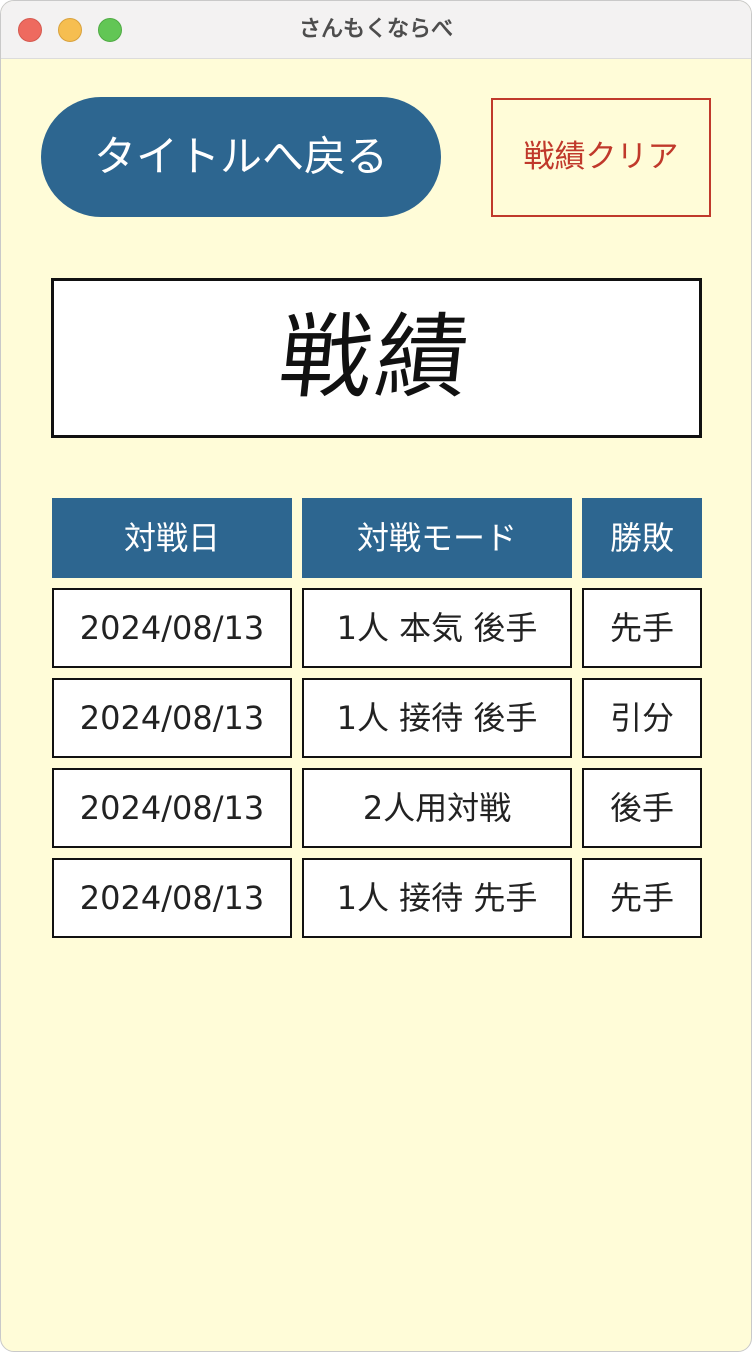 The image size is (752, 1352). I want to click on table-cell-mode: 1人 本気 後手, so click(437, 628).